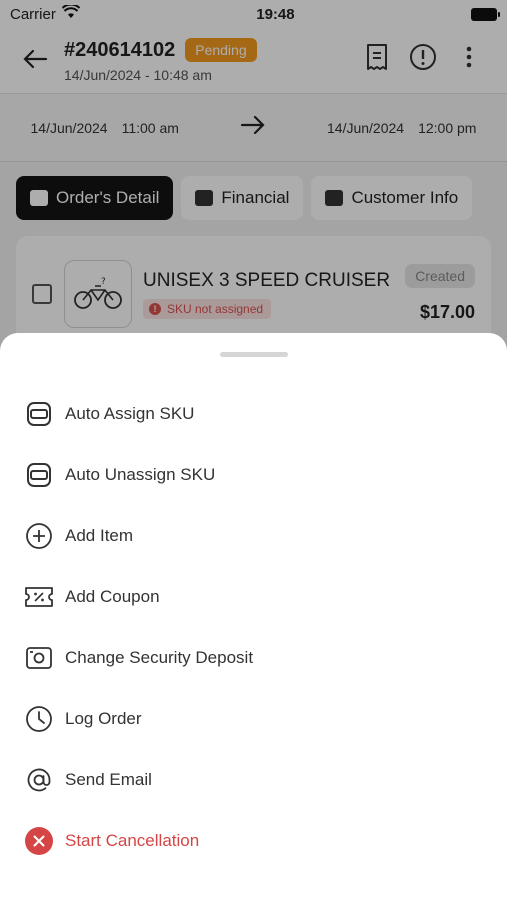  What do you see at coordinates (108, 779) in the screenshot?
I see `menu-item-label: Send Email` at bounding box center [108, 779].